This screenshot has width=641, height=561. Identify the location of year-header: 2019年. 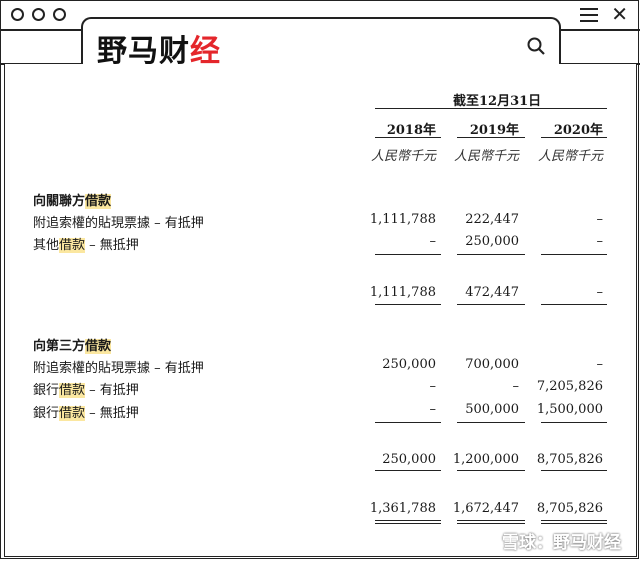
(494, 130).